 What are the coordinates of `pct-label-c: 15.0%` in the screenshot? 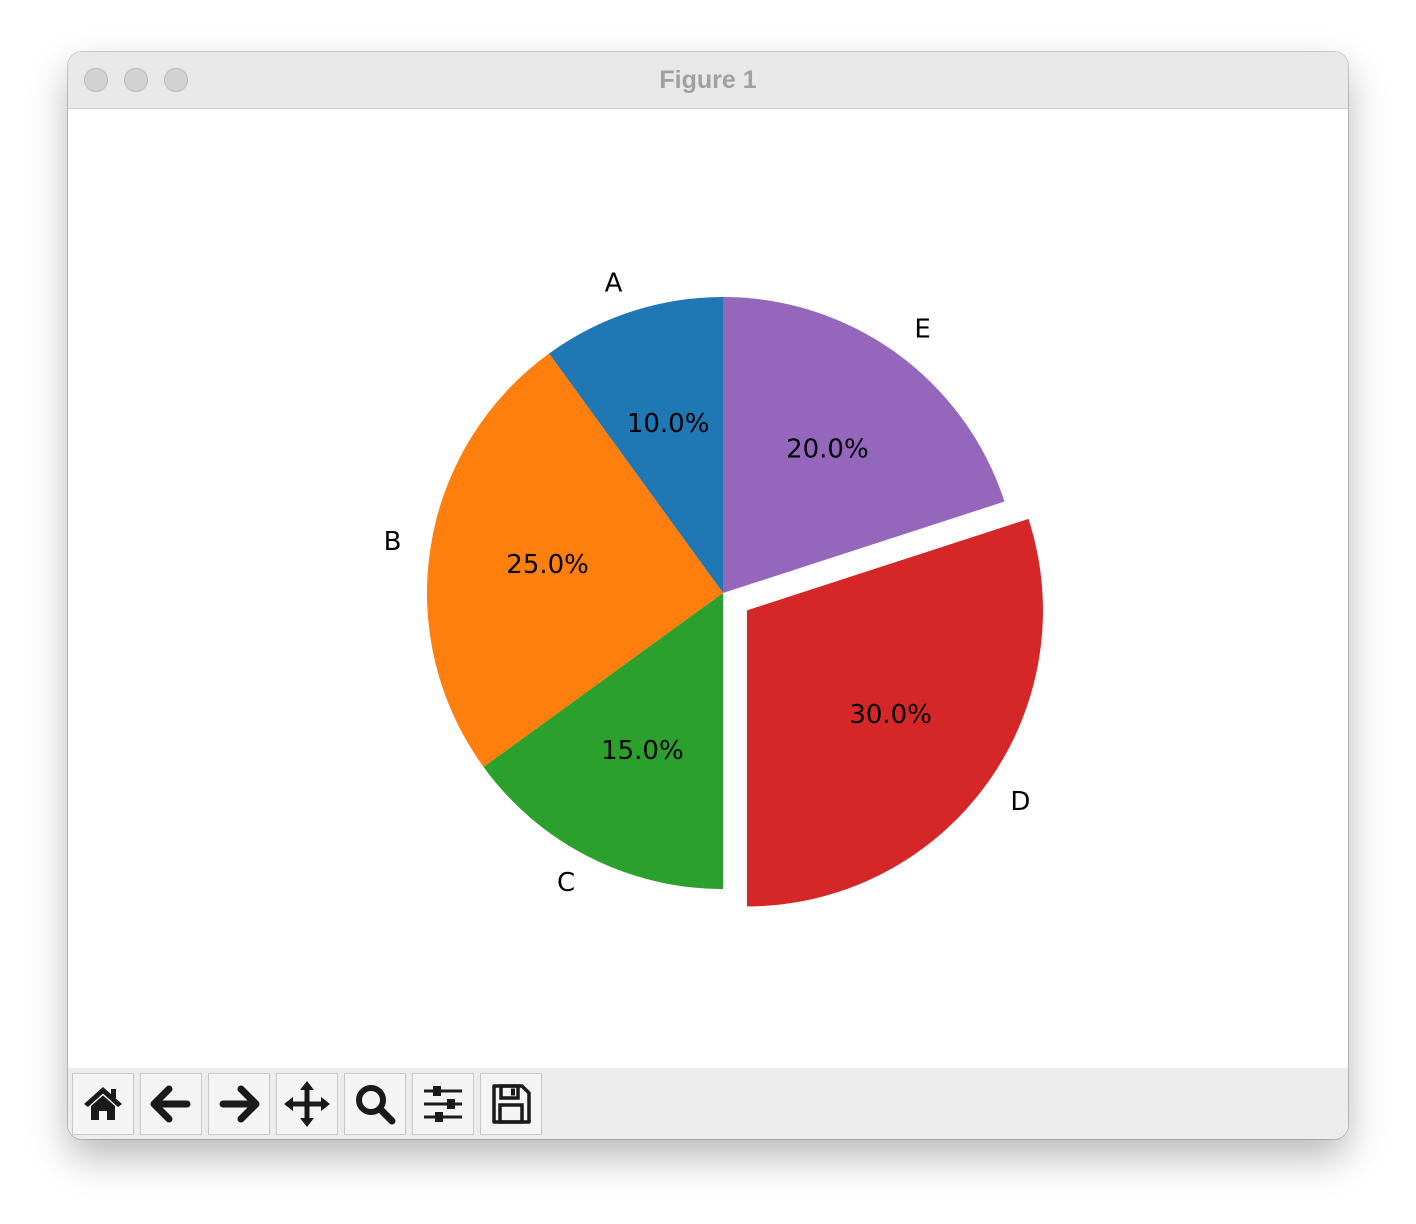 It's located at (642, 751).